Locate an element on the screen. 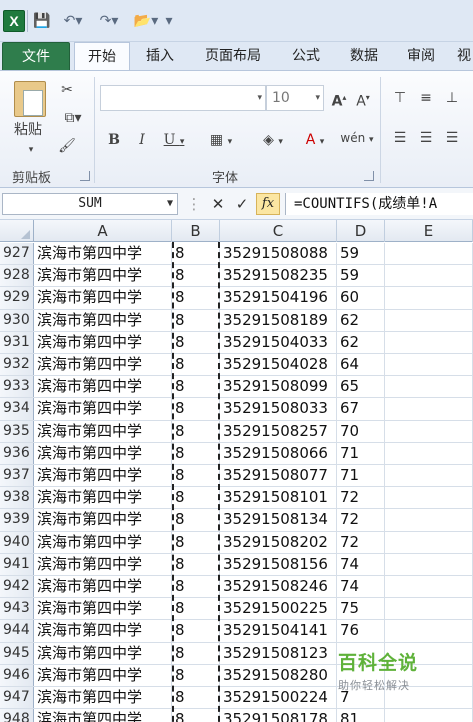  tab-view: 视 is located at coordinates (464, 56).